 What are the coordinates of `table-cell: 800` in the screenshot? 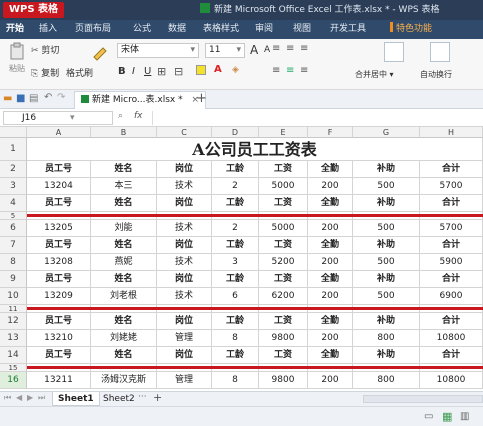 It's located at (386, 338).